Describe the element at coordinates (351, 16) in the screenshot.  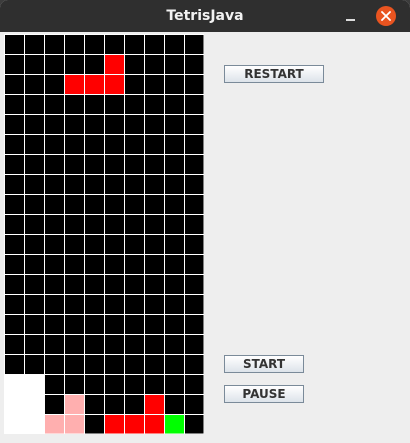
I see `minimize-button` at that location.